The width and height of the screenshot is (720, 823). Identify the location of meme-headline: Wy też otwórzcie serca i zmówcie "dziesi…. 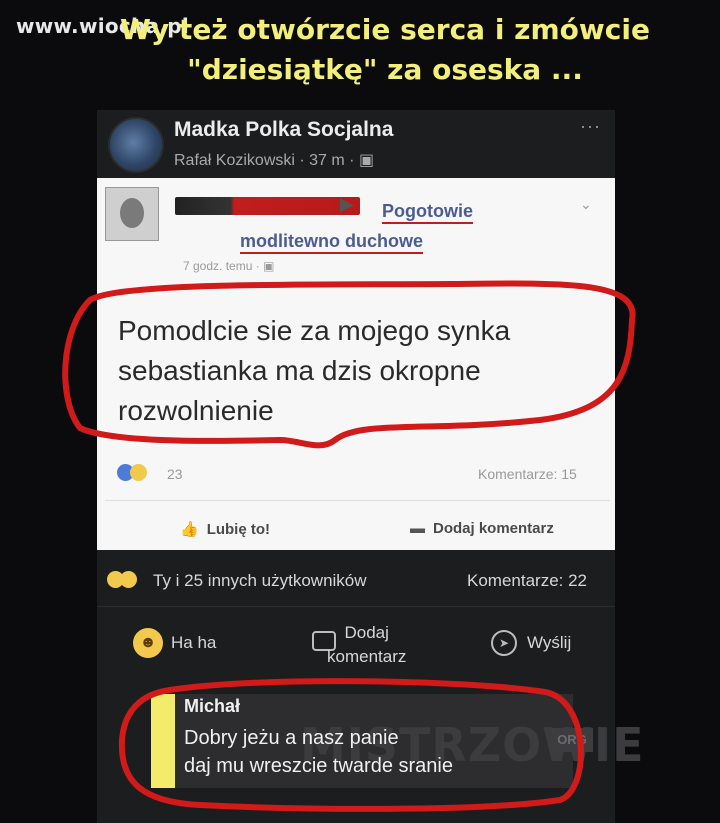
(385, 50).